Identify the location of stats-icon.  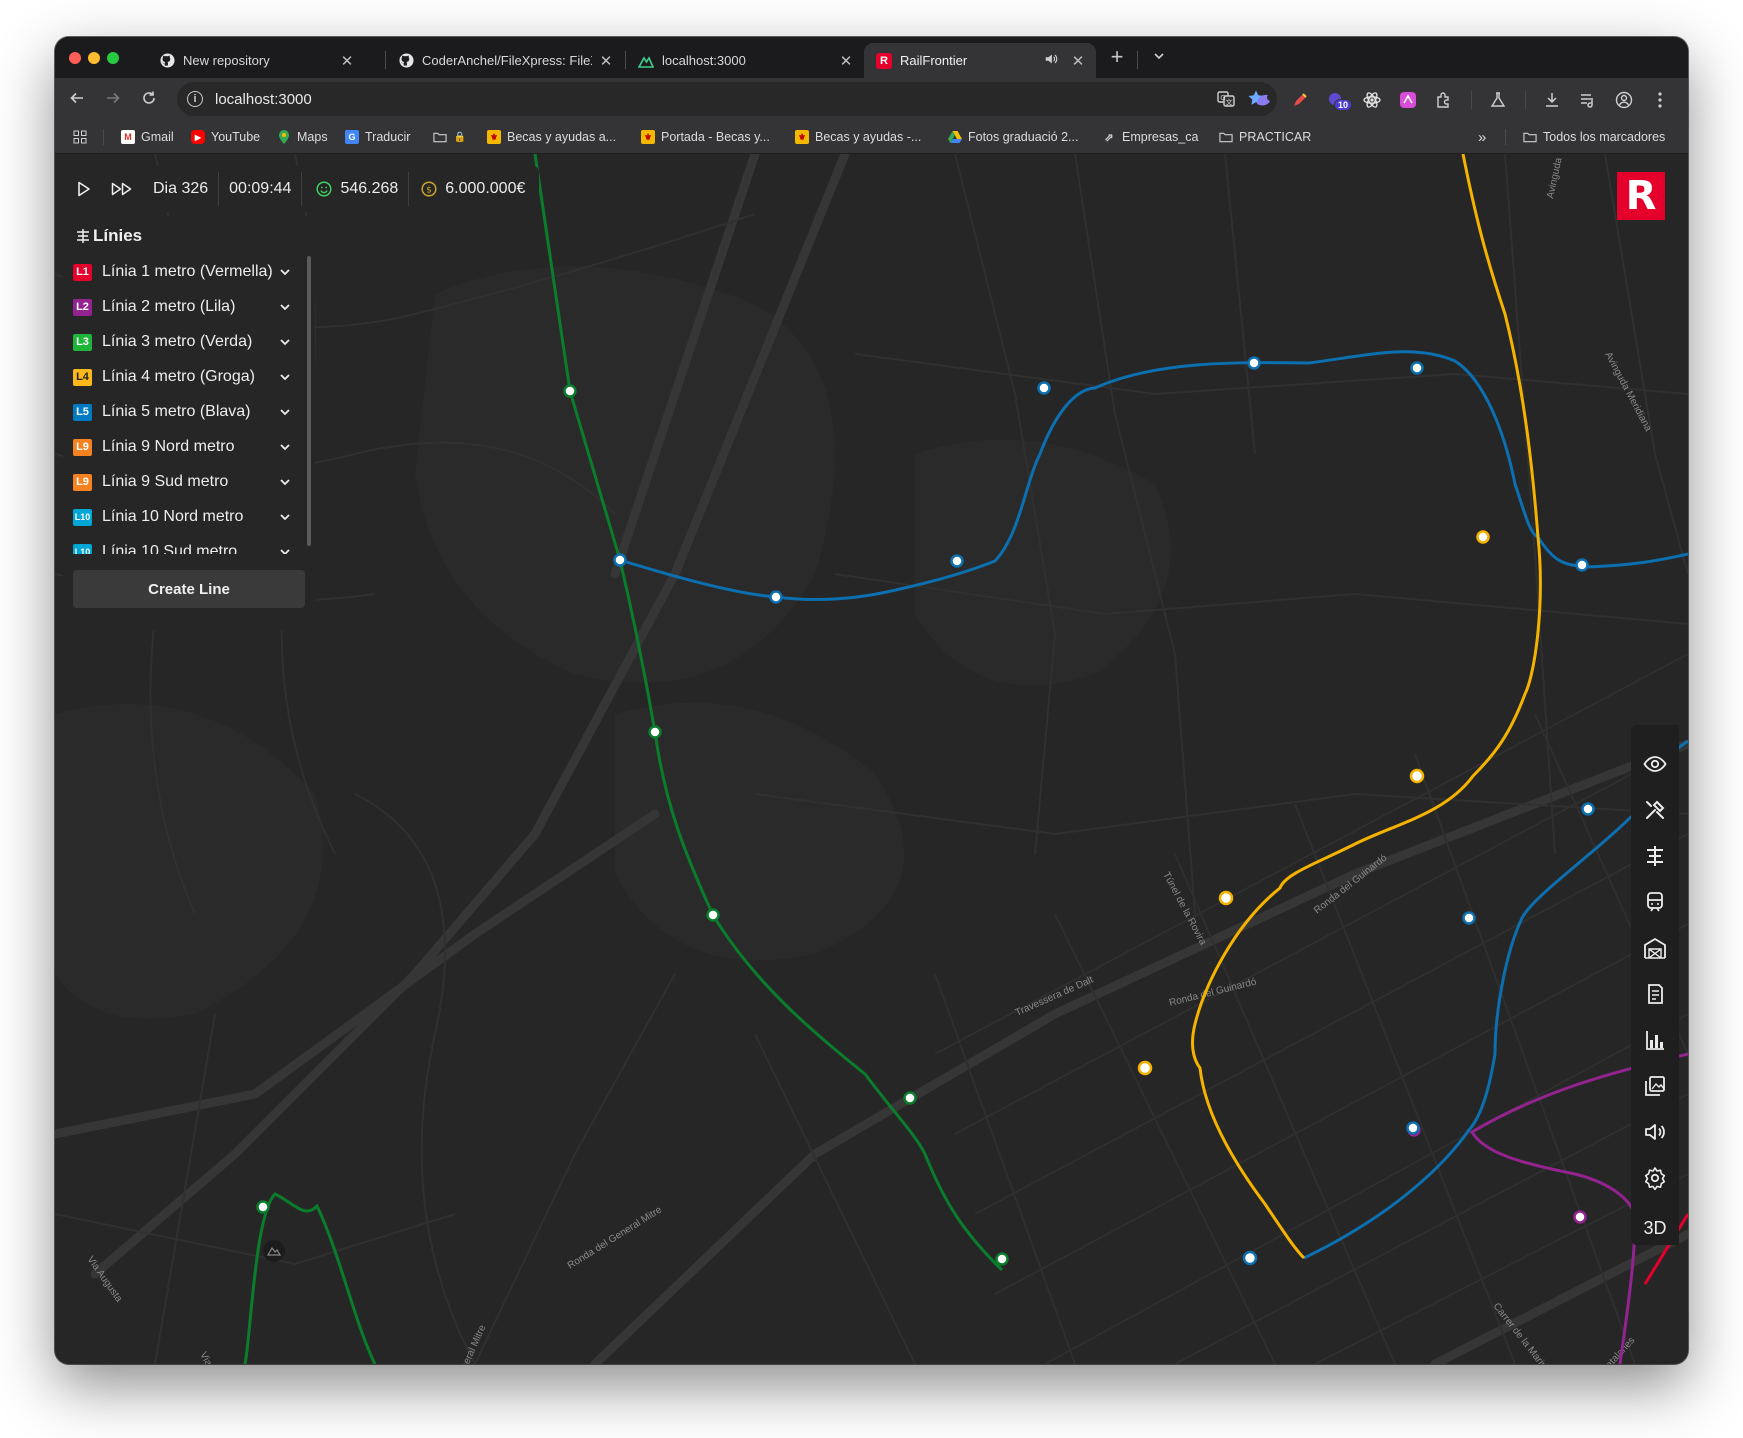
(1655, 1040).